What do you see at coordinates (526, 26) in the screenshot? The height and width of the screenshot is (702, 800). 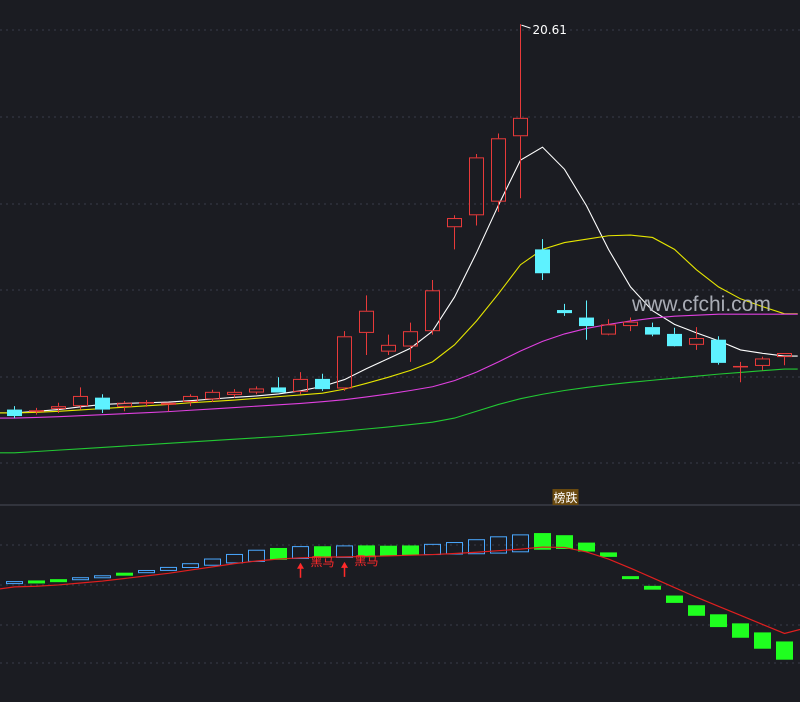 I see `high-price-arrow` at bounding box center [526, 26].